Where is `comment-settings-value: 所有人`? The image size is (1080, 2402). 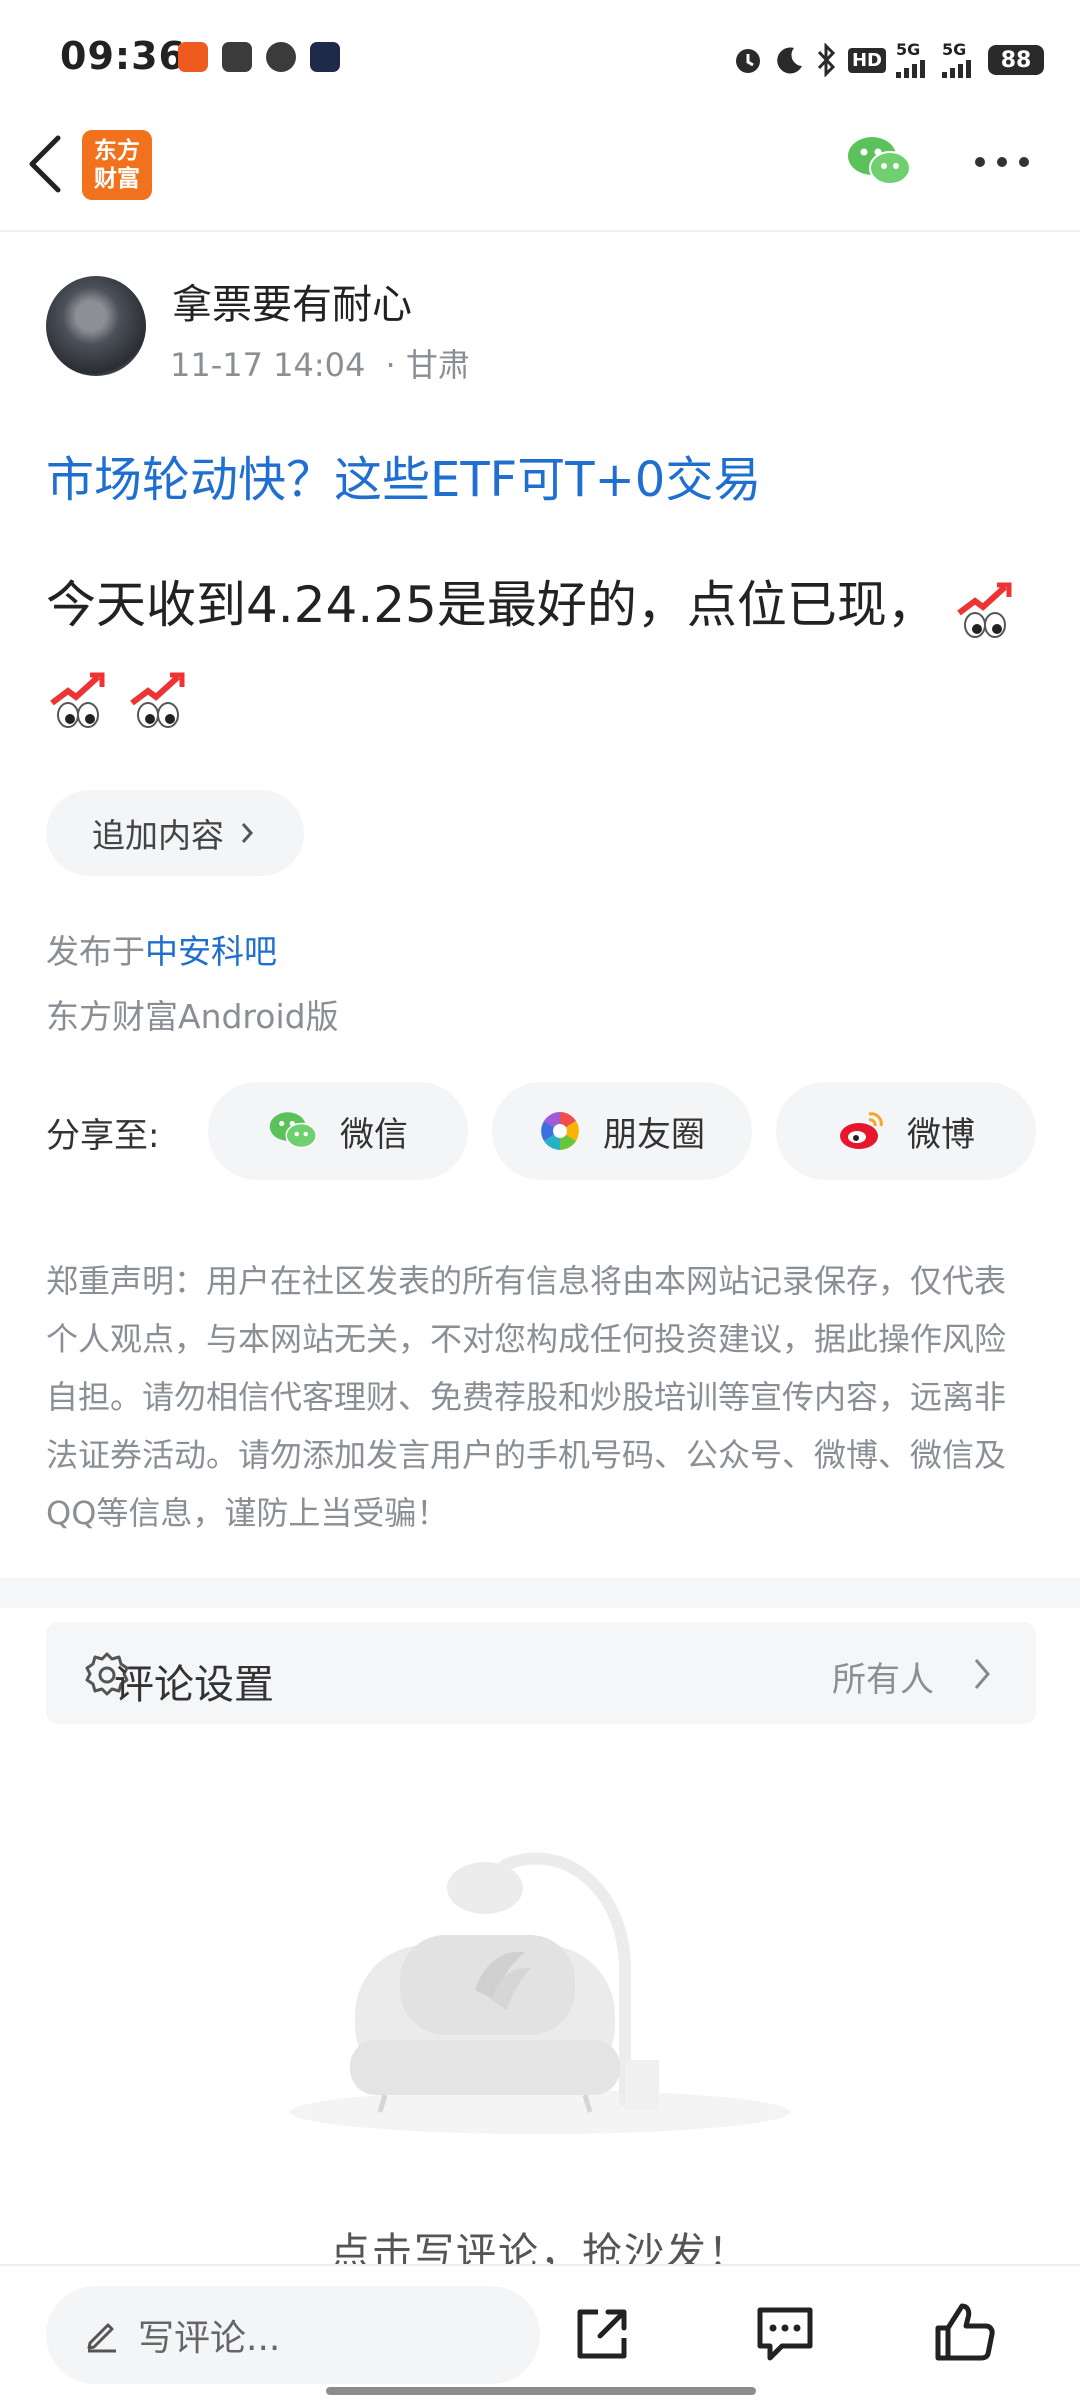 comment-settings-value: 所有人 is located at coordinates (883, 1680).